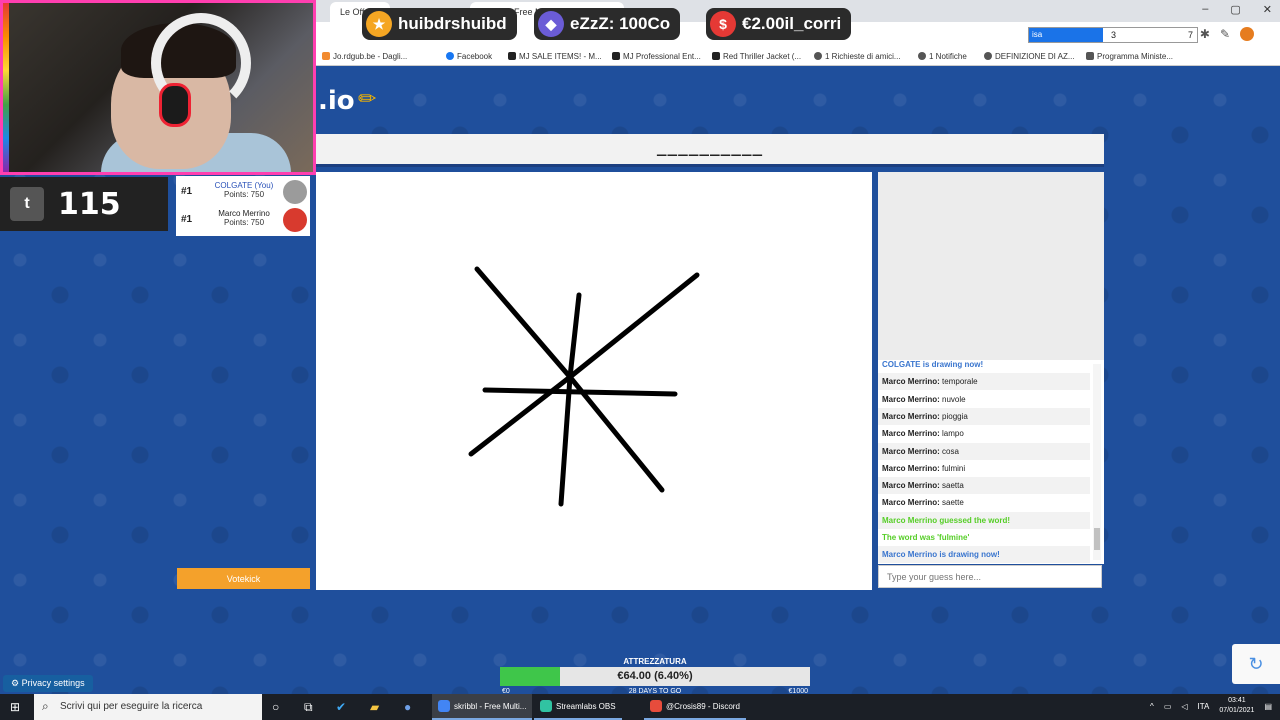  I want to click on chat-message: Marco Merrino guessed the word!, so click(984, 520).